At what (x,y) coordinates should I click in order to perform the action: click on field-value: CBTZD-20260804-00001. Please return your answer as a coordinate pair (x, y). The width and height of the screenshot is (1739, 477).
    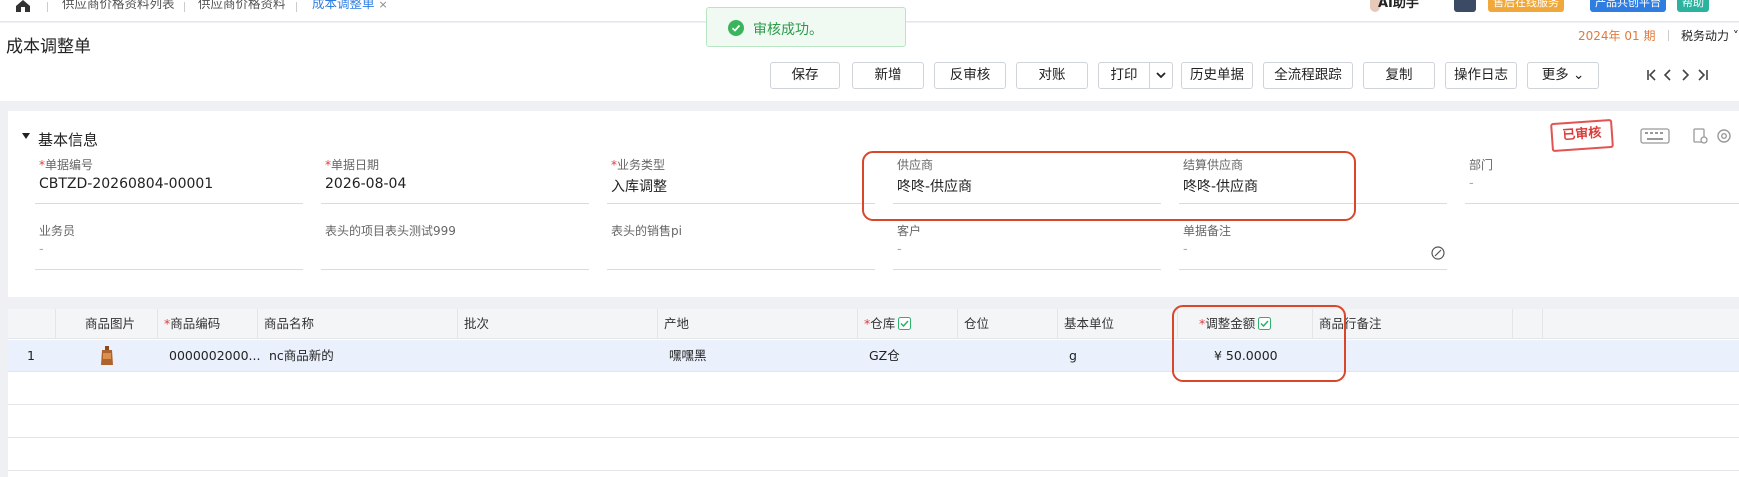
    Looking at the image, I should click on (126, 184).